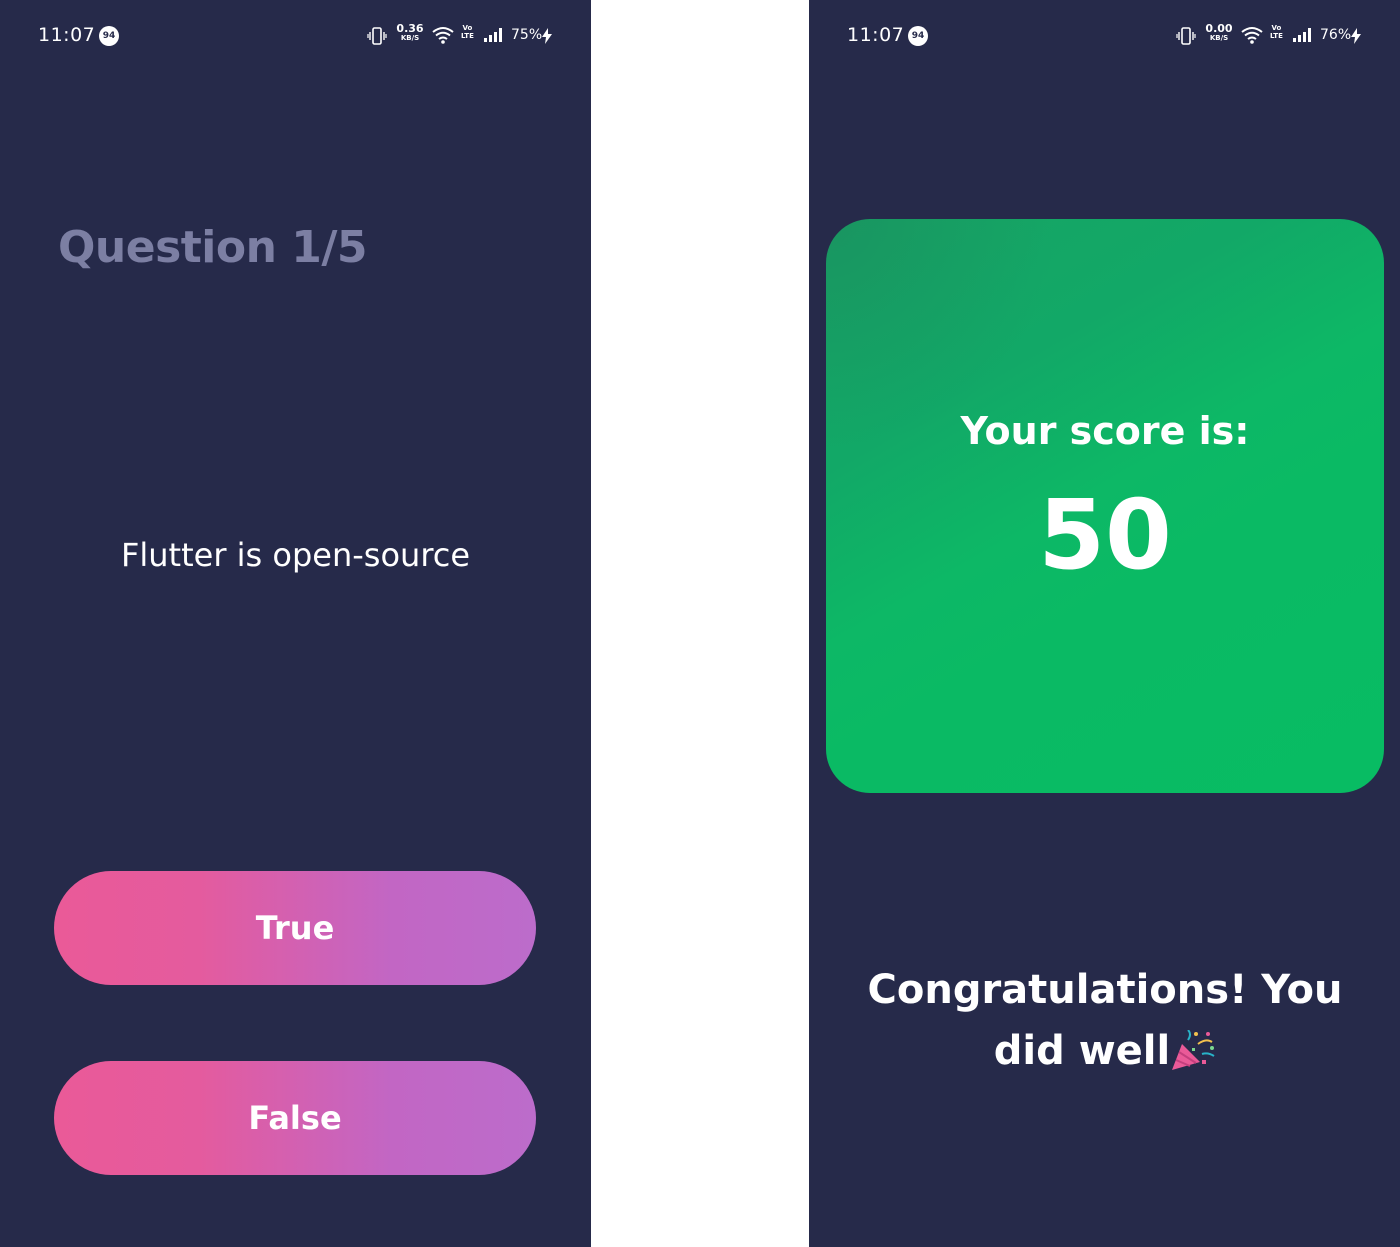  What do you see at coordinates (295, 555) in the screenshot?
I see `question-text: Flutter is open-source` at bounding box center [295, 555].